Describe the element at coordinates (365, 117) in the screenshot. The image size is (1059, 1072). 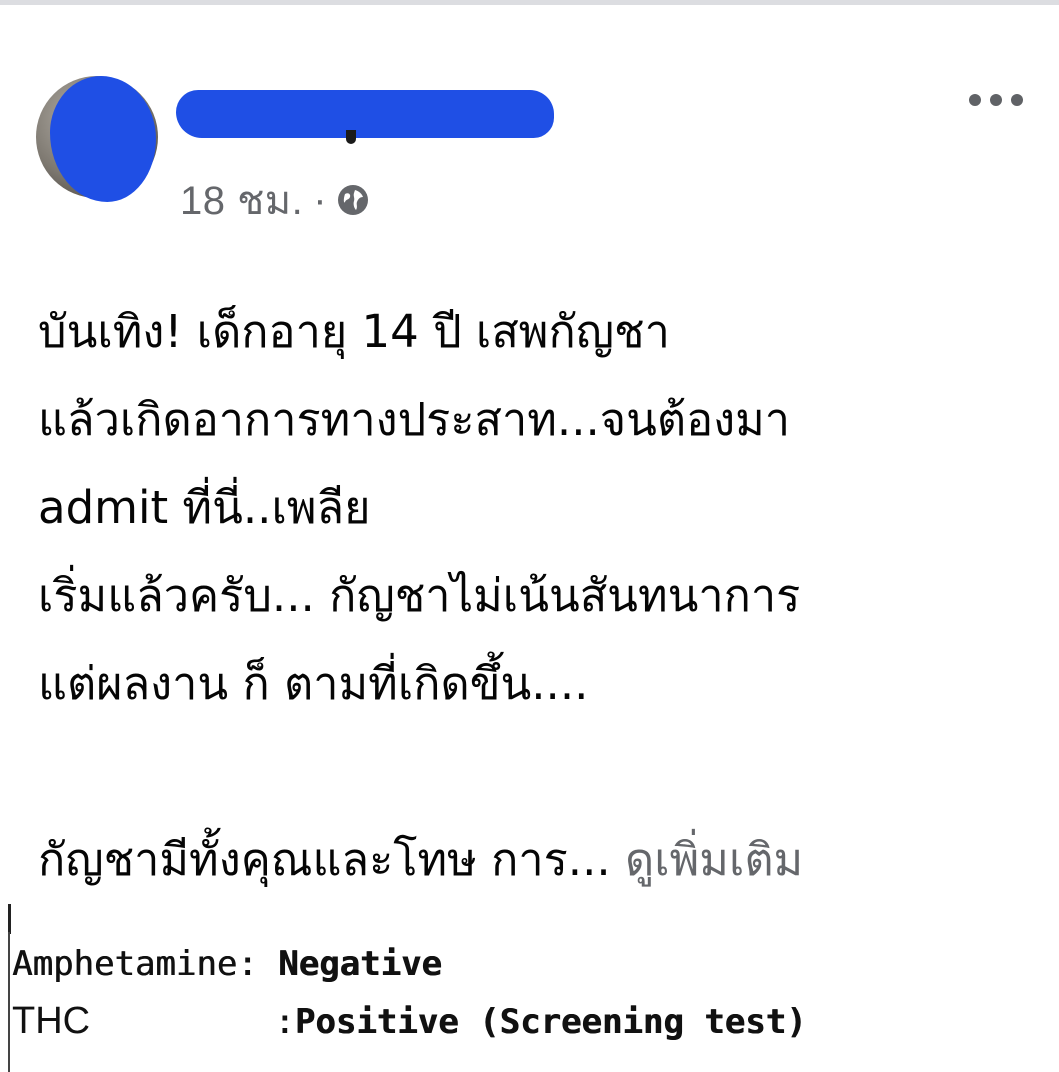
I see `author-name-redaction` at that location.